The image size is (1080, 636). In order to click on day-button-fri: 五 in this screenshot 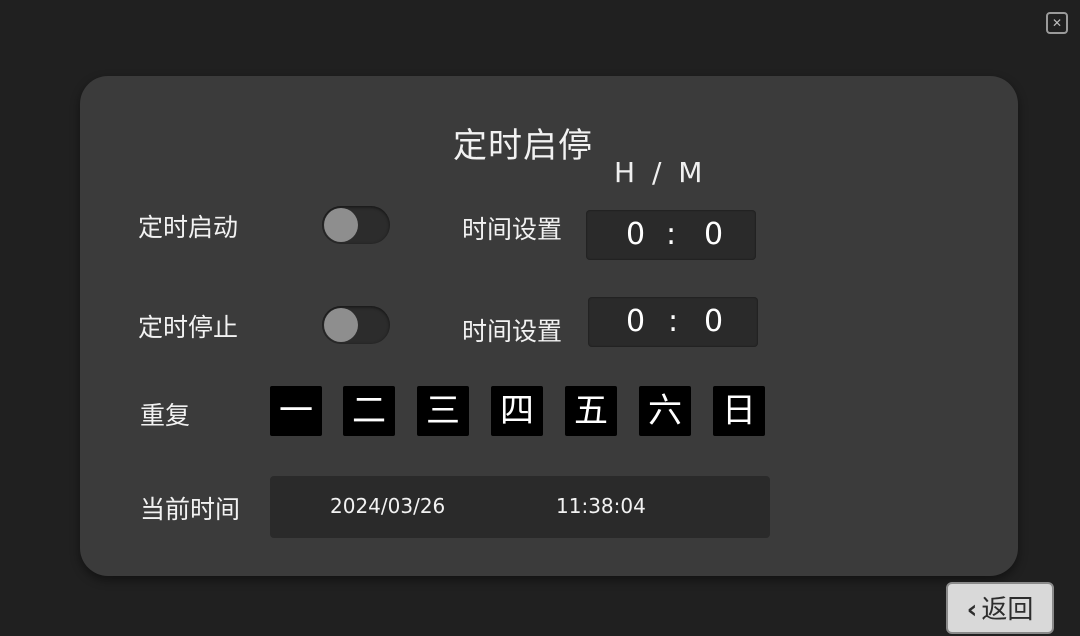, I will do `click(591, 411)`.